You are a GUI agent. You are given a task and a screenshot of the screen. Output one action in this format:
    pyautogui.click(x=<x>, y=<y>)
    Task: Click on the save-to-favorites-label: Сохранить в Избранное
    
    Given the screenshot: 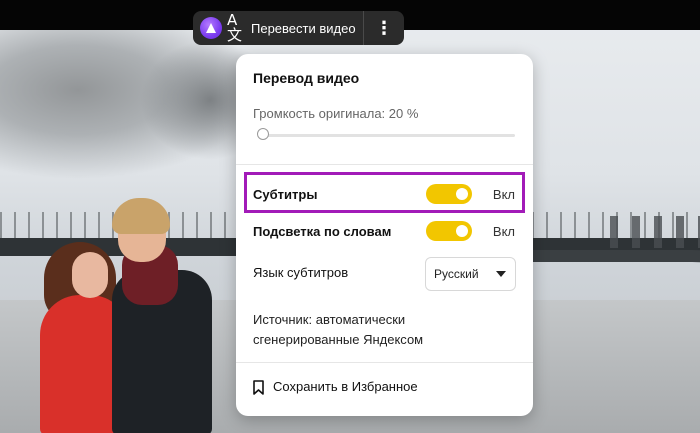 What is the action you would take?
    pyautogui.click(x=345, y=386)
    